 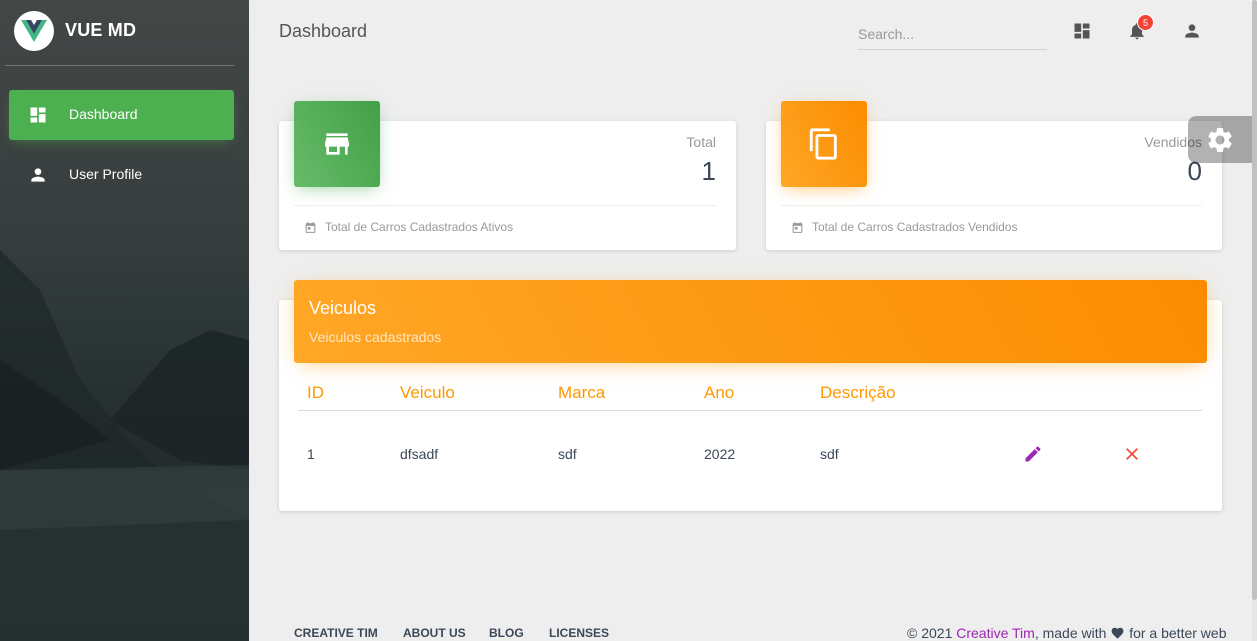 What do you see at coordinates (315, 392) in the screenshot?
I see `column-header-id: ID` at bounding box center [315, 392].